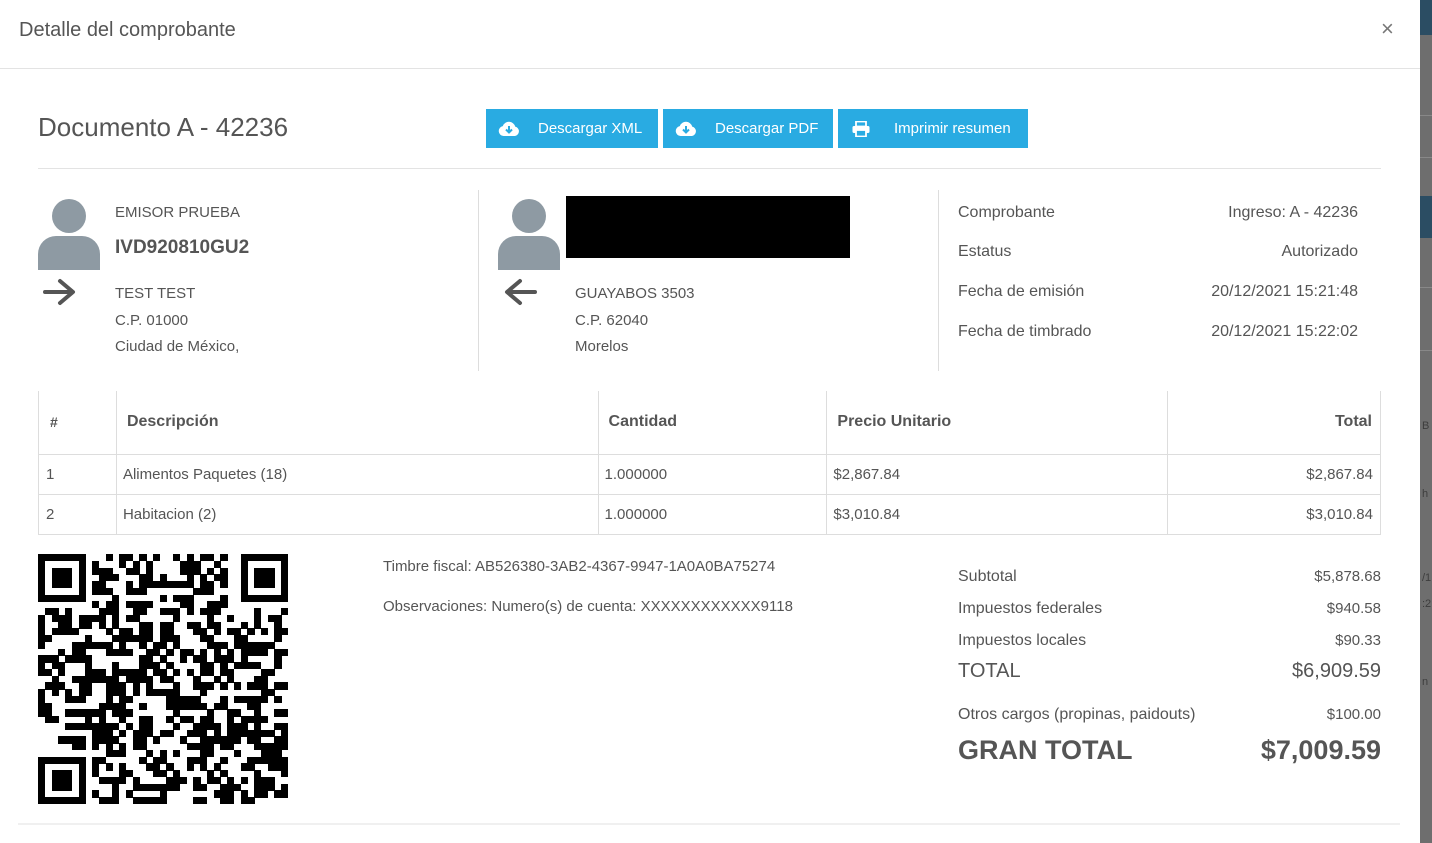  I want to click on modal-footer-edge, so click(709, 824).